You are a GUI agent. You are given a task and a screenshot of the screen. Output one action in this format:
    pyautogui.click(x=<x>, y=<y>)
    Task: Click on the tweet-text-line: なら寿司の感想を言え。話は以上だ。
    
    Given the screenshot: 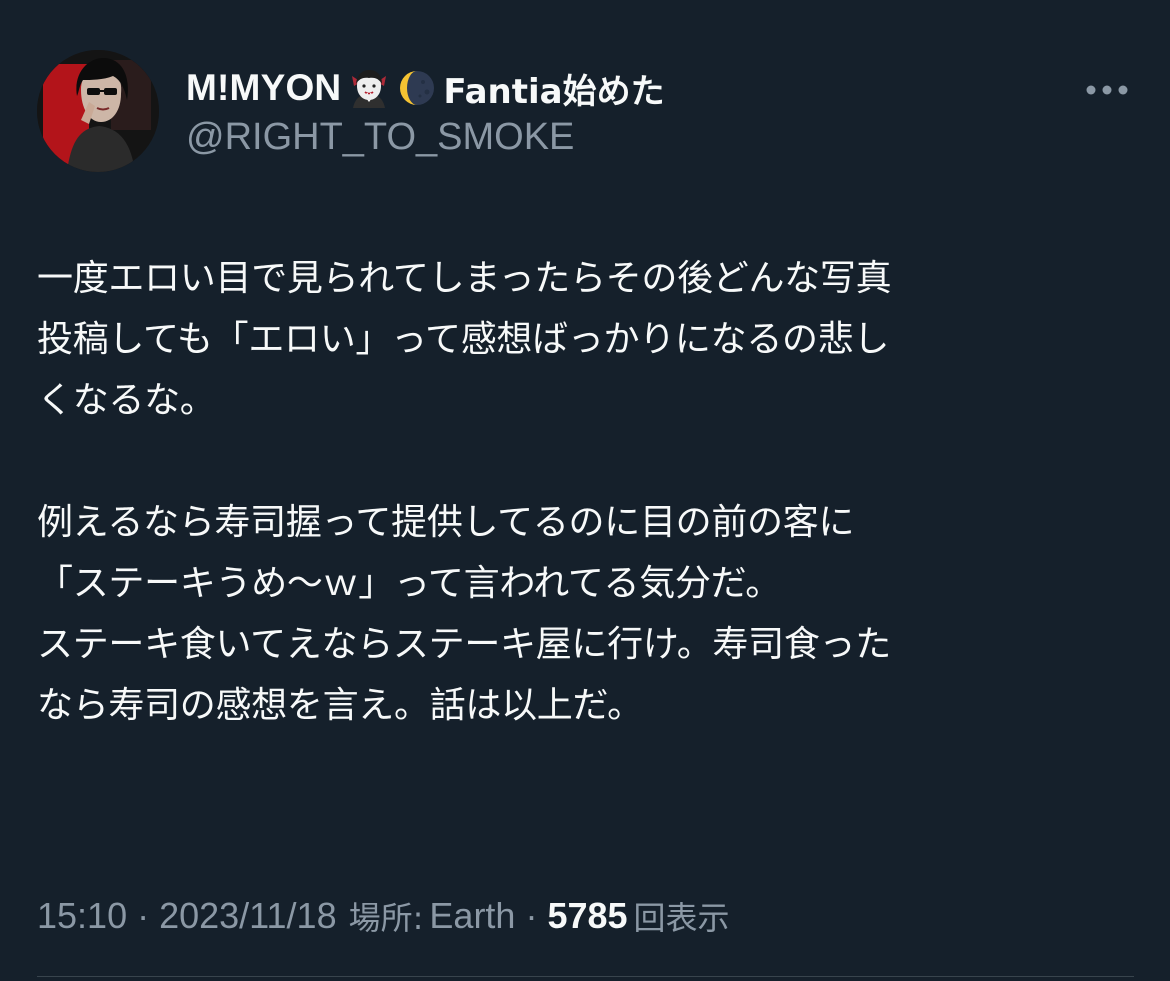 What is the action you would take?
    pyautogui.click(x=340, y=705)
    